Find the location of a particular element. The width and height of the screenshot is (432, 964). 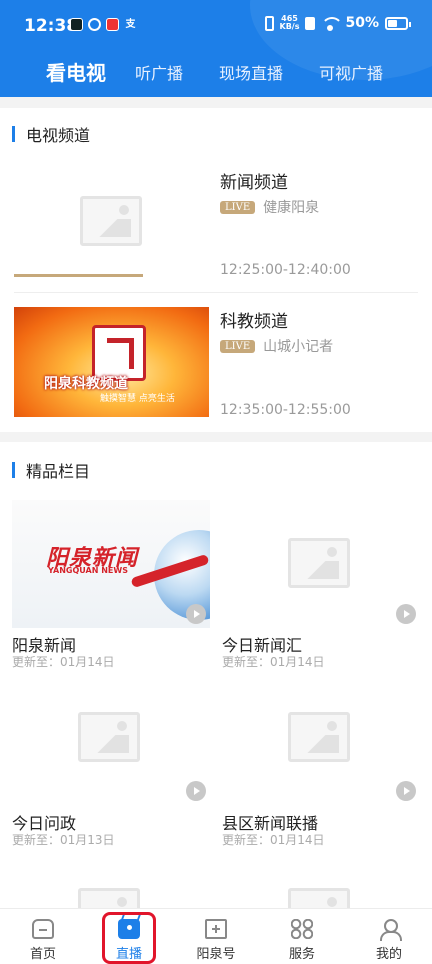

tv-section-title: 电视频道 is located at coordinates (51, 134).